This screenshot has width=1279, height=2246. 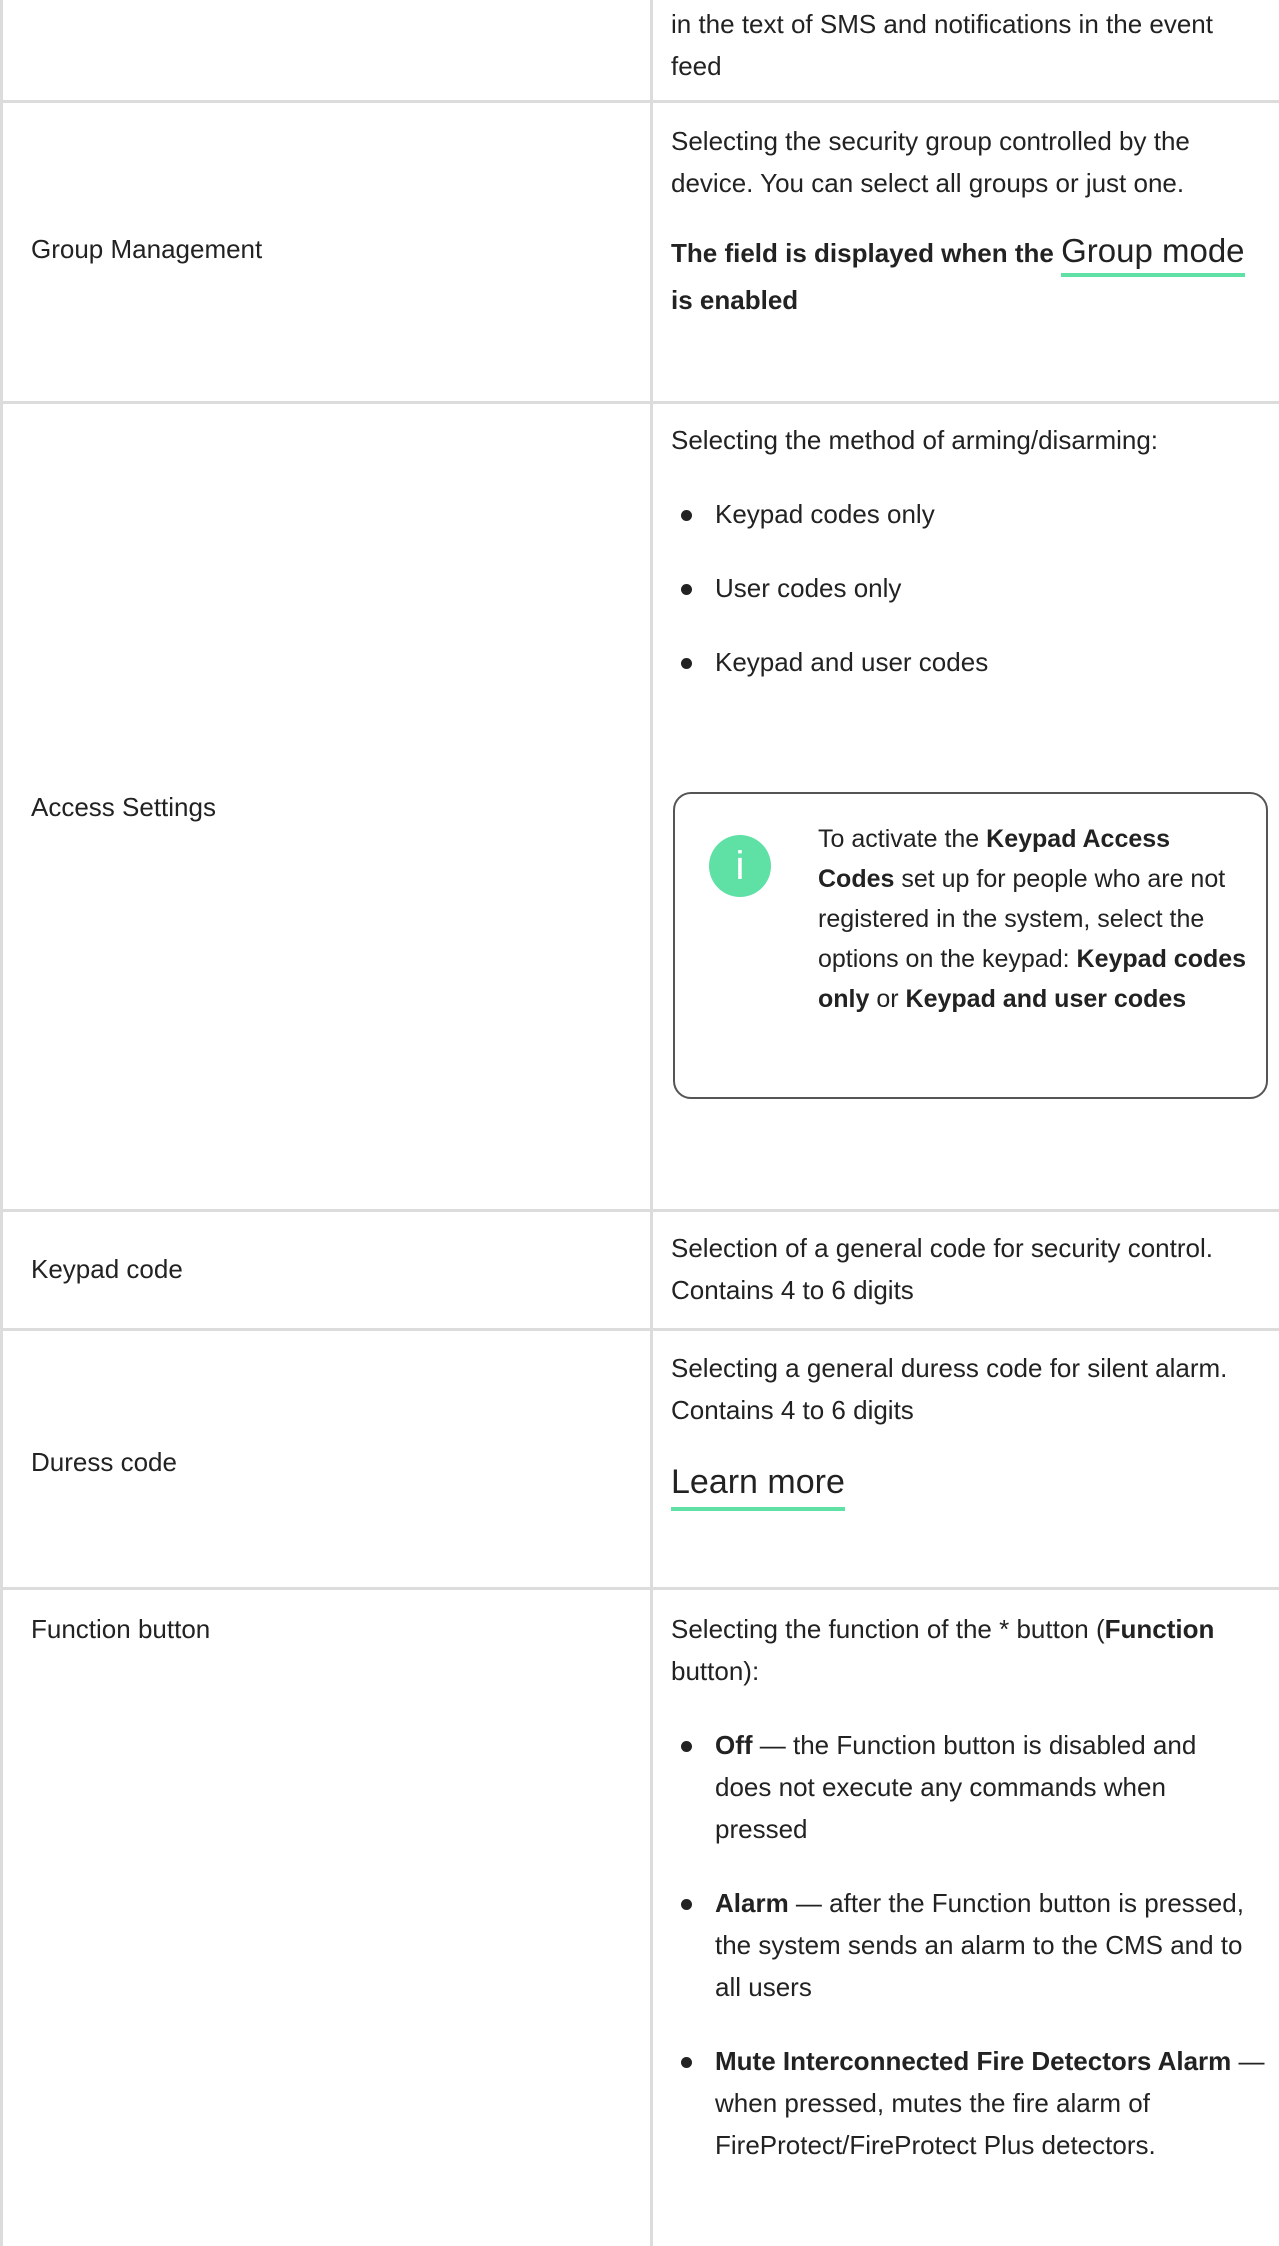 I want to click on option-name: Alarm, so click(x=752, y=1903).